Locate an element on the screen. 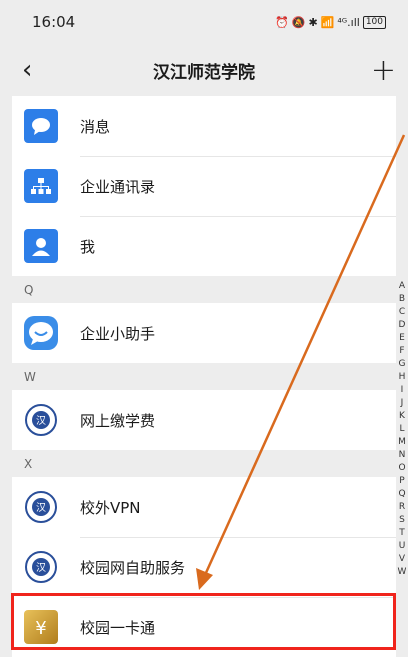  index-letter: G is located at coordinates (402, 364).